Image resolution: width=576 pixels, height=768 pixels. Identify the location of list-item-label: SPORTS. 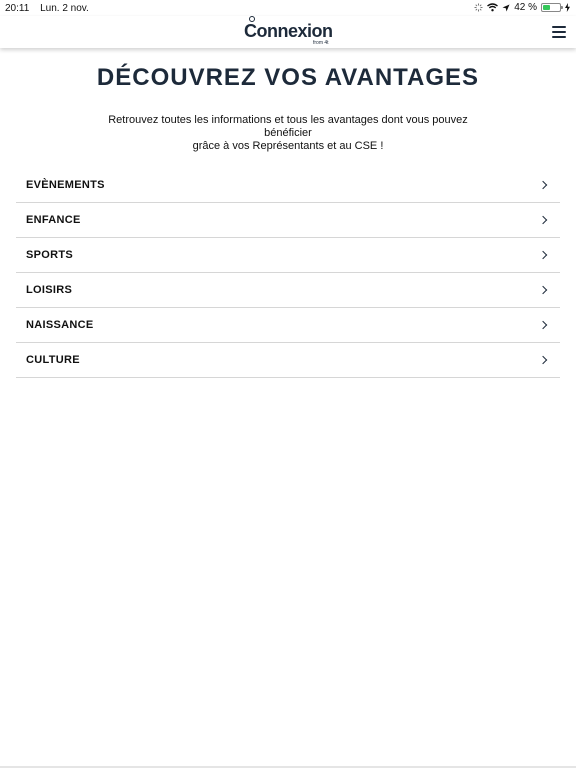
(50, 255).